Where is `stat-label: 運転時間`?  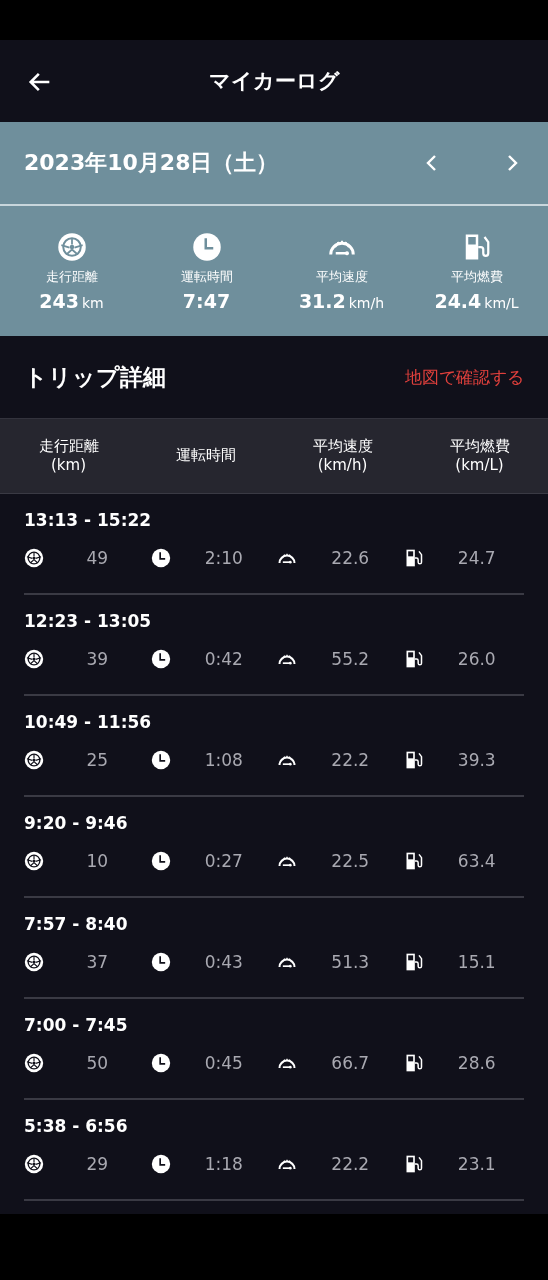
stat-label: 運転時間 is located at coordinates (206, 277).